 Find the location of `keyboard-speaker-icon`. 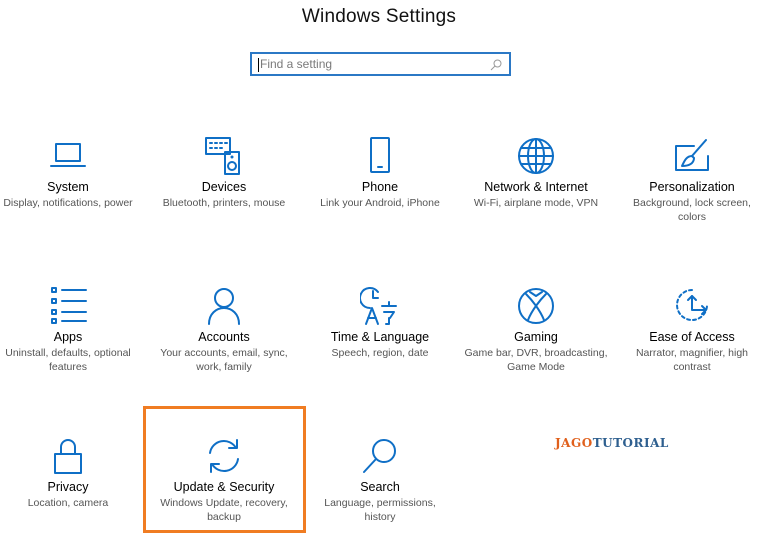

keyboard-speaker-icon is located at coordinates (222, 156).